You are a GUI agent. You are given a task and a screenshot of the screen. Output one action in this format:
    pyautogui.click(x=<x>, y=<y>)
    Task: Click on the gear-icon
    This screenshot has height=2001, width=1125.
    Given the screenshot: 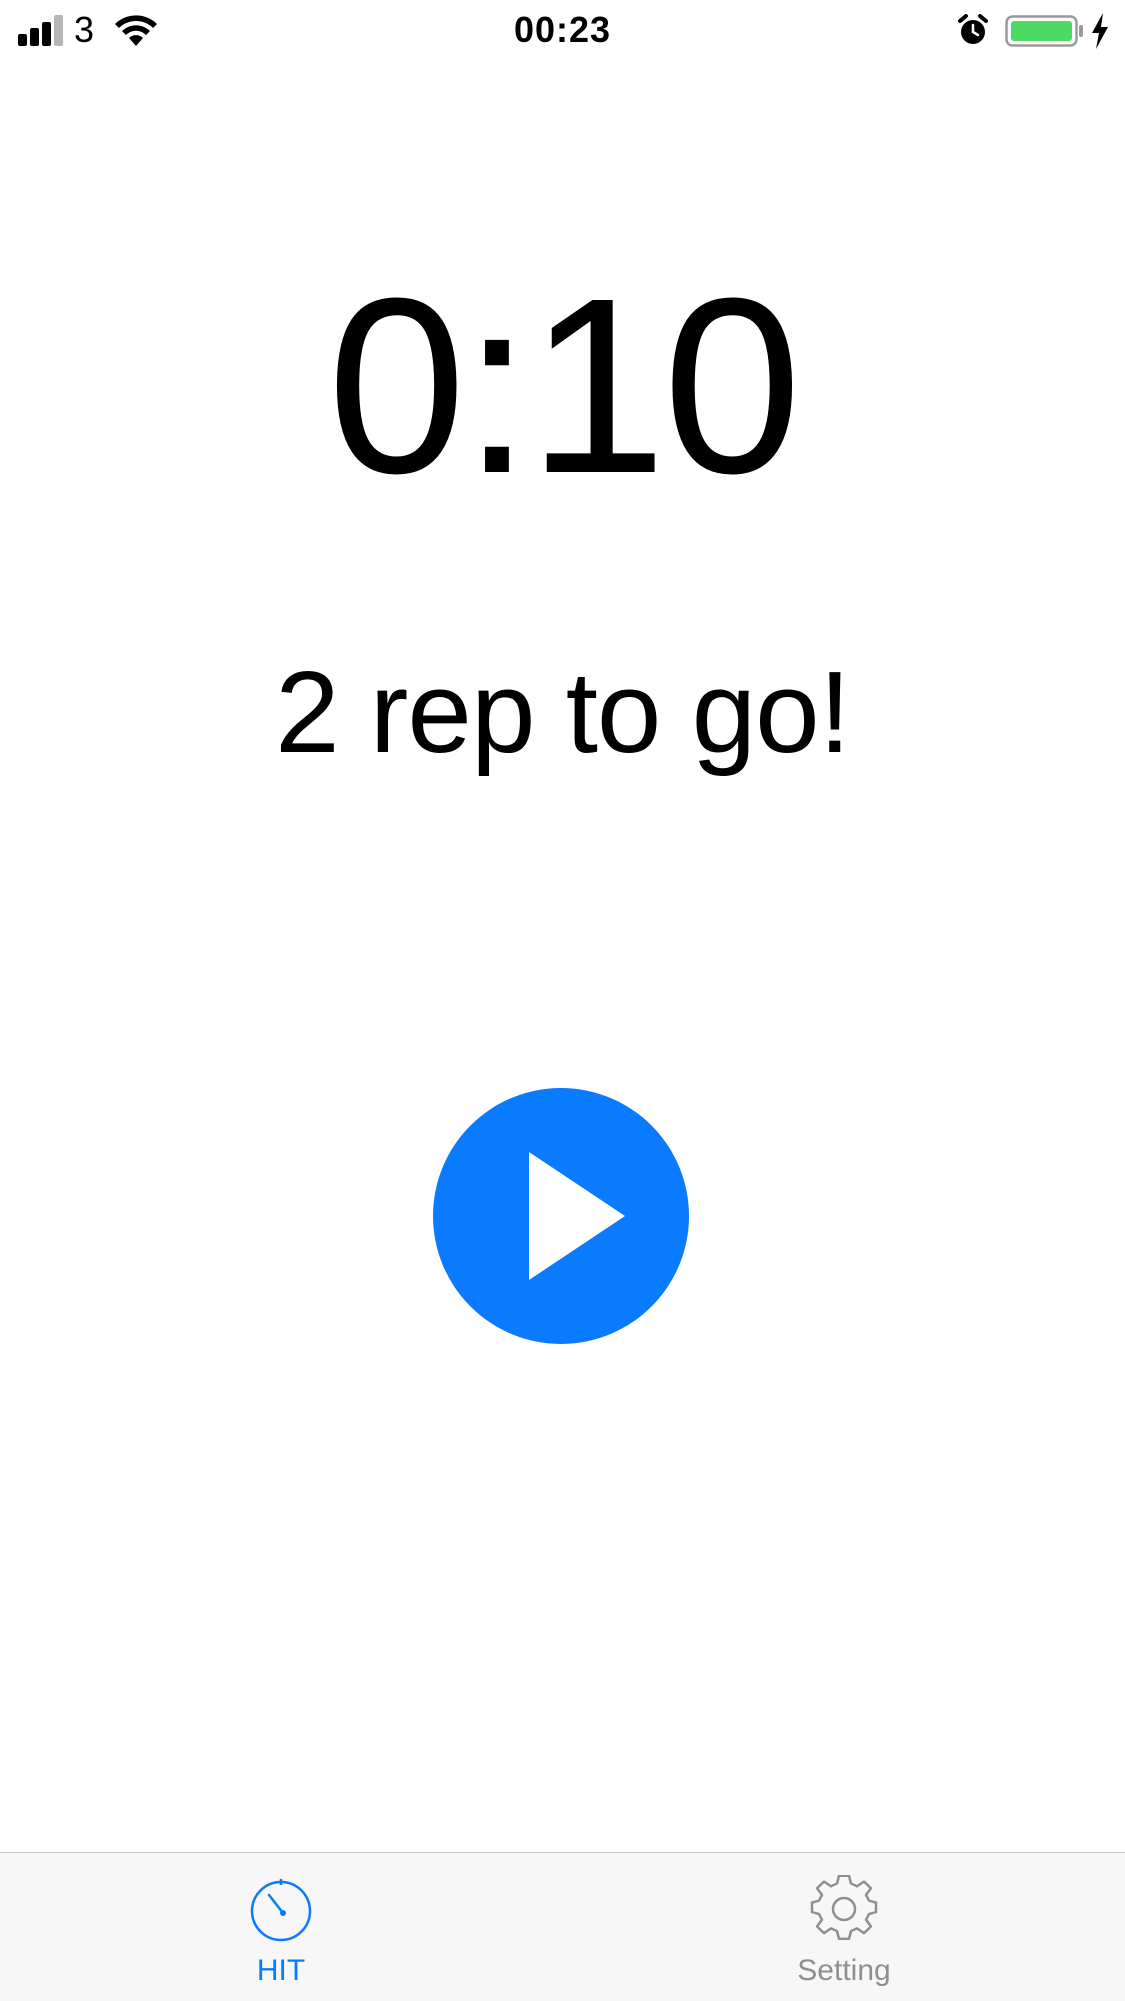 What is the action you would take?
    pyautogui.click(x=844, y=1908)
    